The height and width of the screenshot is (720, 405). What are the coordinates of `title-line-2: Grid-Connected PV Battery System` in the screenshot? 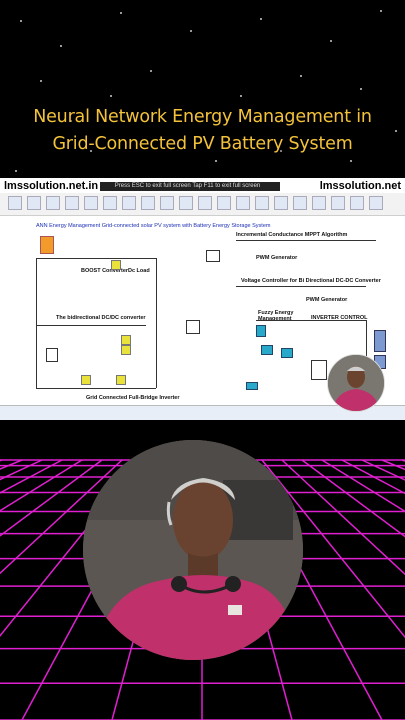 It's located at (202, 144).